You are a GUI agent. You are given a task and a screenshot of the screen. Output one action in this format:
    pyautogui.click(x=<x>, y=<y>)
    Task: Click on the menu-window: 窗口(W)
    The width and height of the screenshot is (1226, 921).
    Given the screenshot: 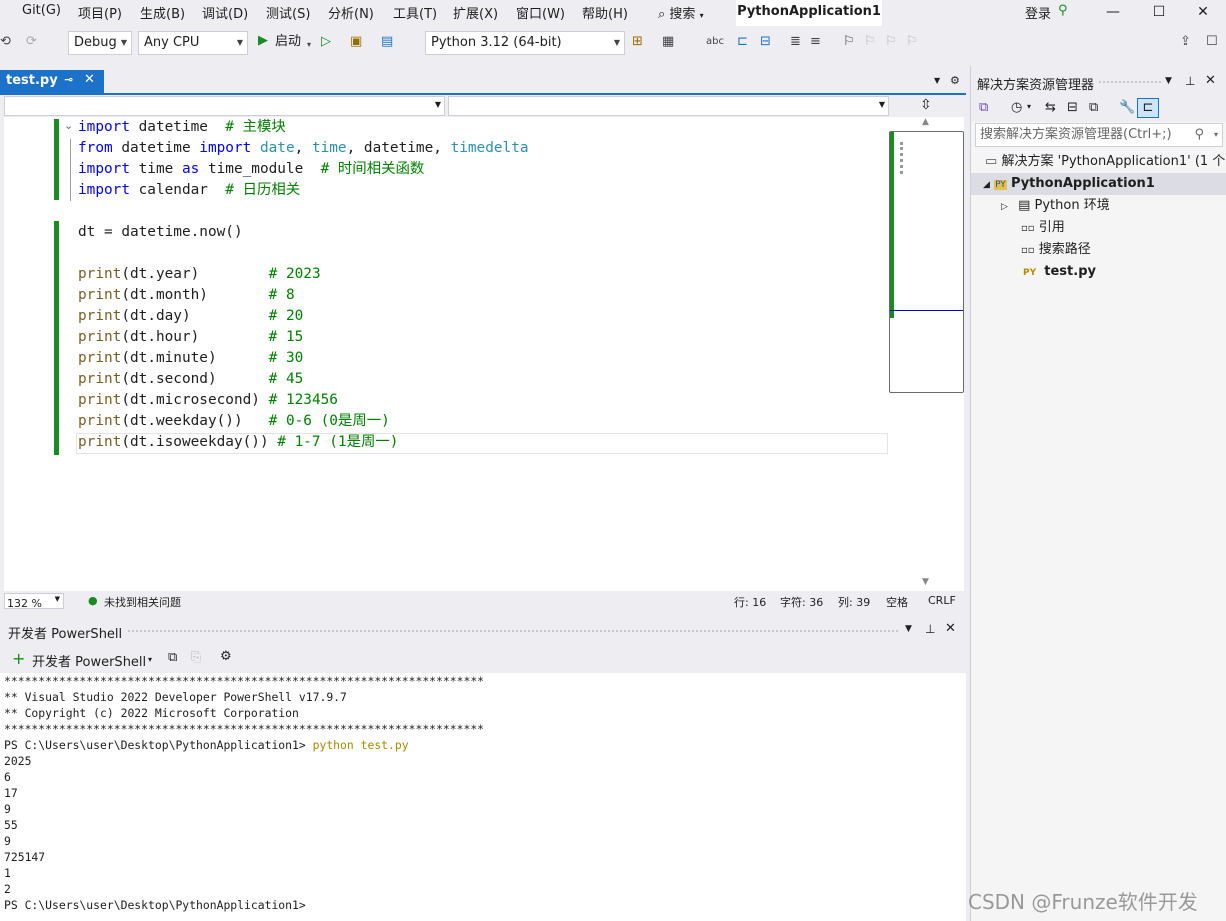 What is the action you would take?
    pyautogui.click(x=540, y=12)
    